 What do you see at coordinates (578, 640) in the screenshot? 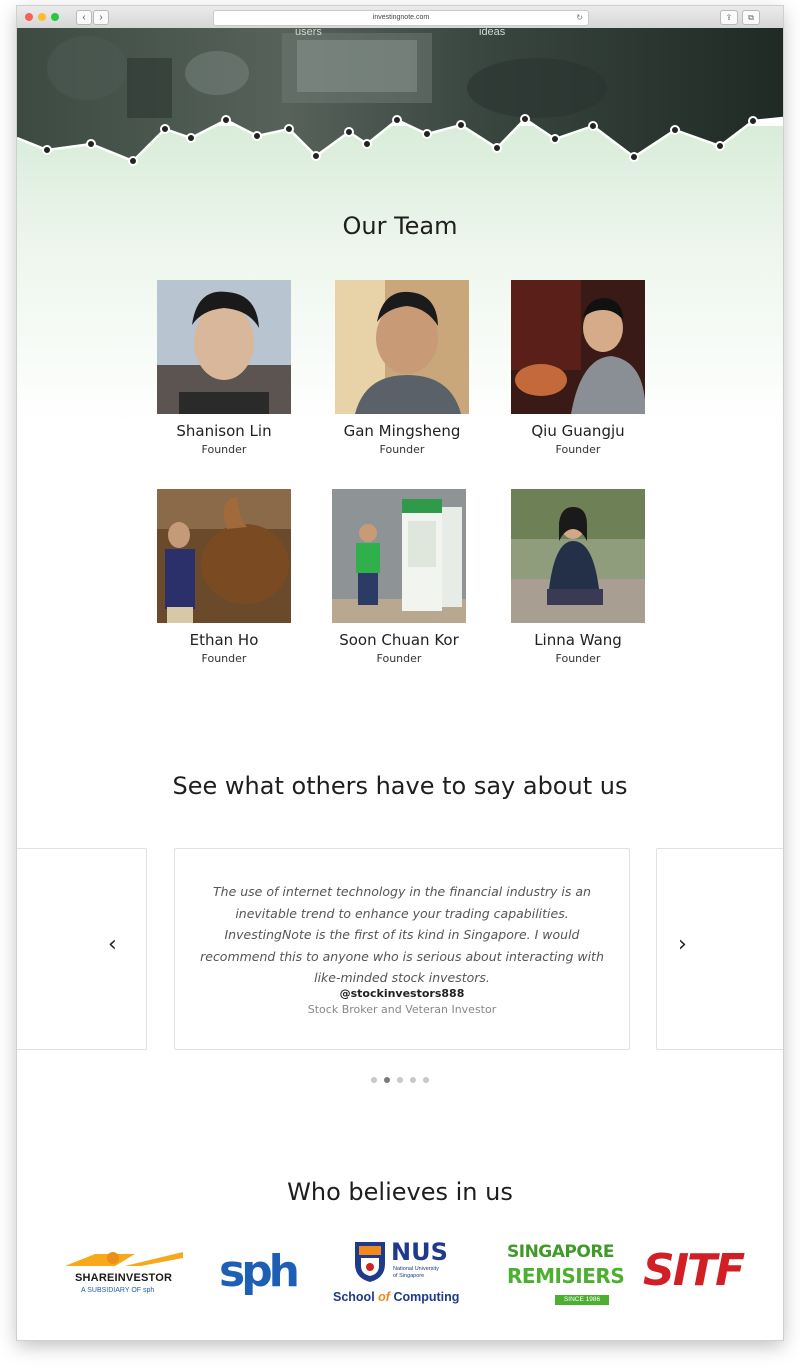
I see `member-name: Linna Wang` at bounding box center [578, 640].